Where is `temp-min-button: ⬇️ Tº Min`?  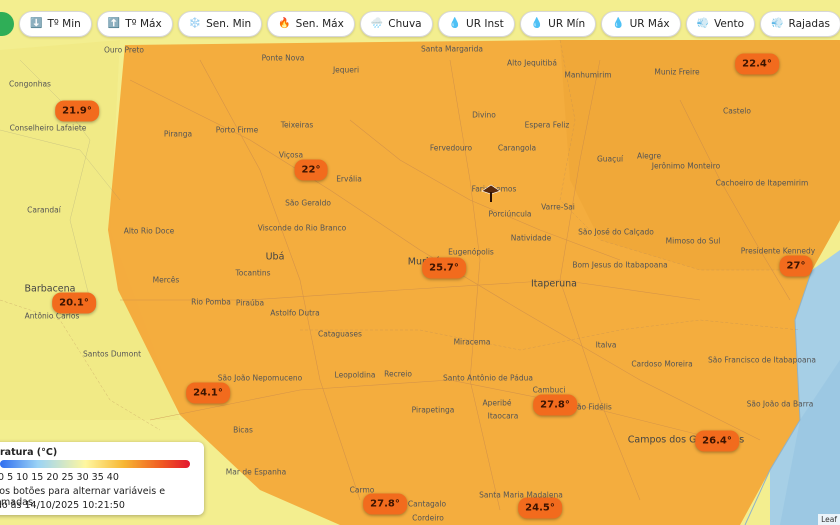
temp-min-button: ⬇️ Tº Min is located at coordinates (55, 24).